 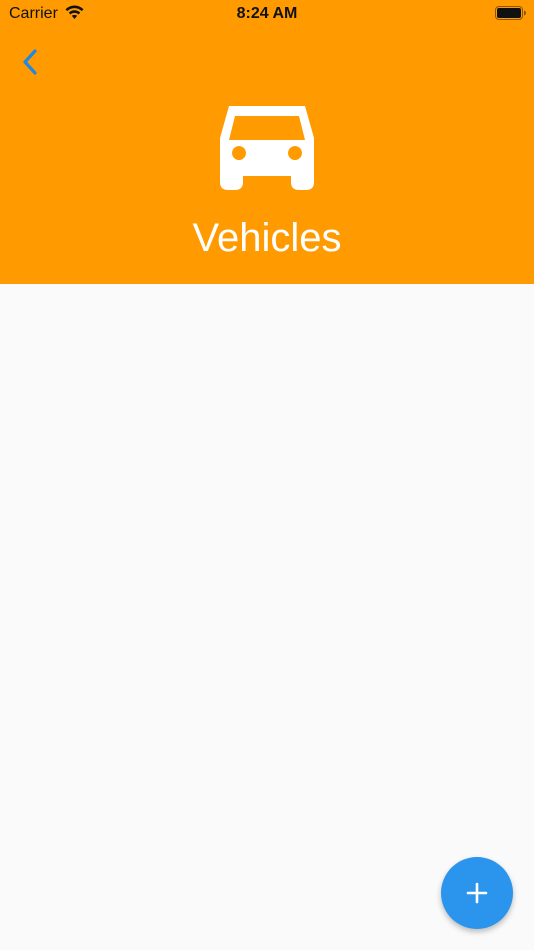 I want to click on clock: 8:24 AM, so click(x=267, y=13).